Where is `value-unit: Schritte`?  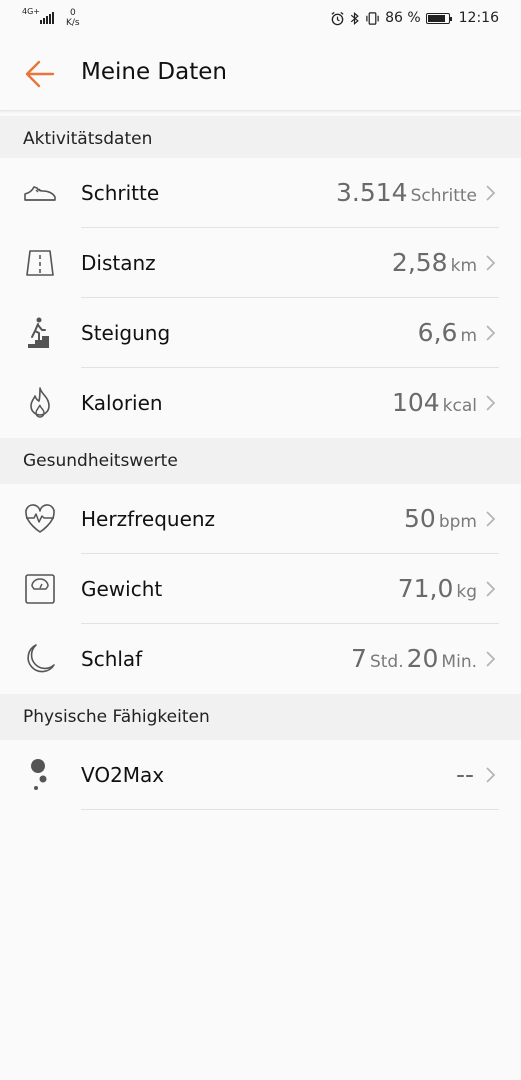
value-unit: Schritte is located at coordinates (443, 196).